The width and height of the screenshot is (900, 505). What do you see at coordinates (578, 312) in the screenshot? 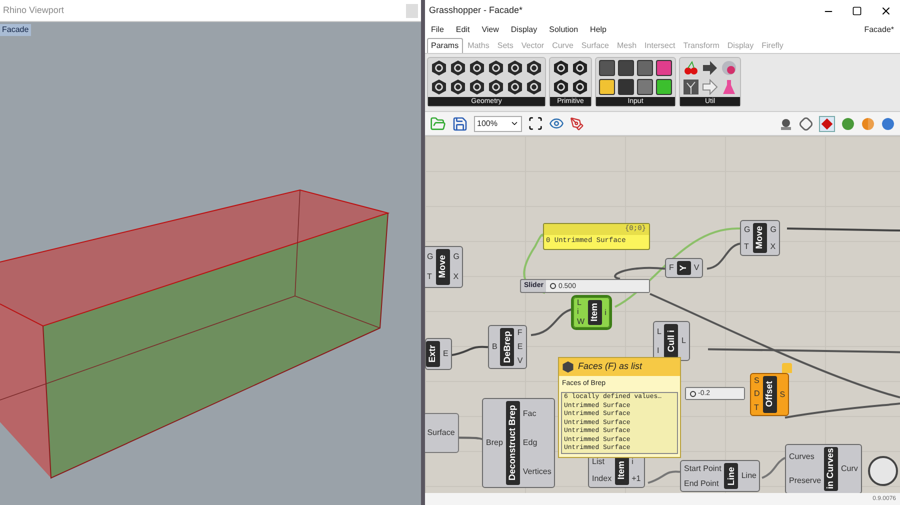
I see `input-label: i` at bounding box center [578, 312].